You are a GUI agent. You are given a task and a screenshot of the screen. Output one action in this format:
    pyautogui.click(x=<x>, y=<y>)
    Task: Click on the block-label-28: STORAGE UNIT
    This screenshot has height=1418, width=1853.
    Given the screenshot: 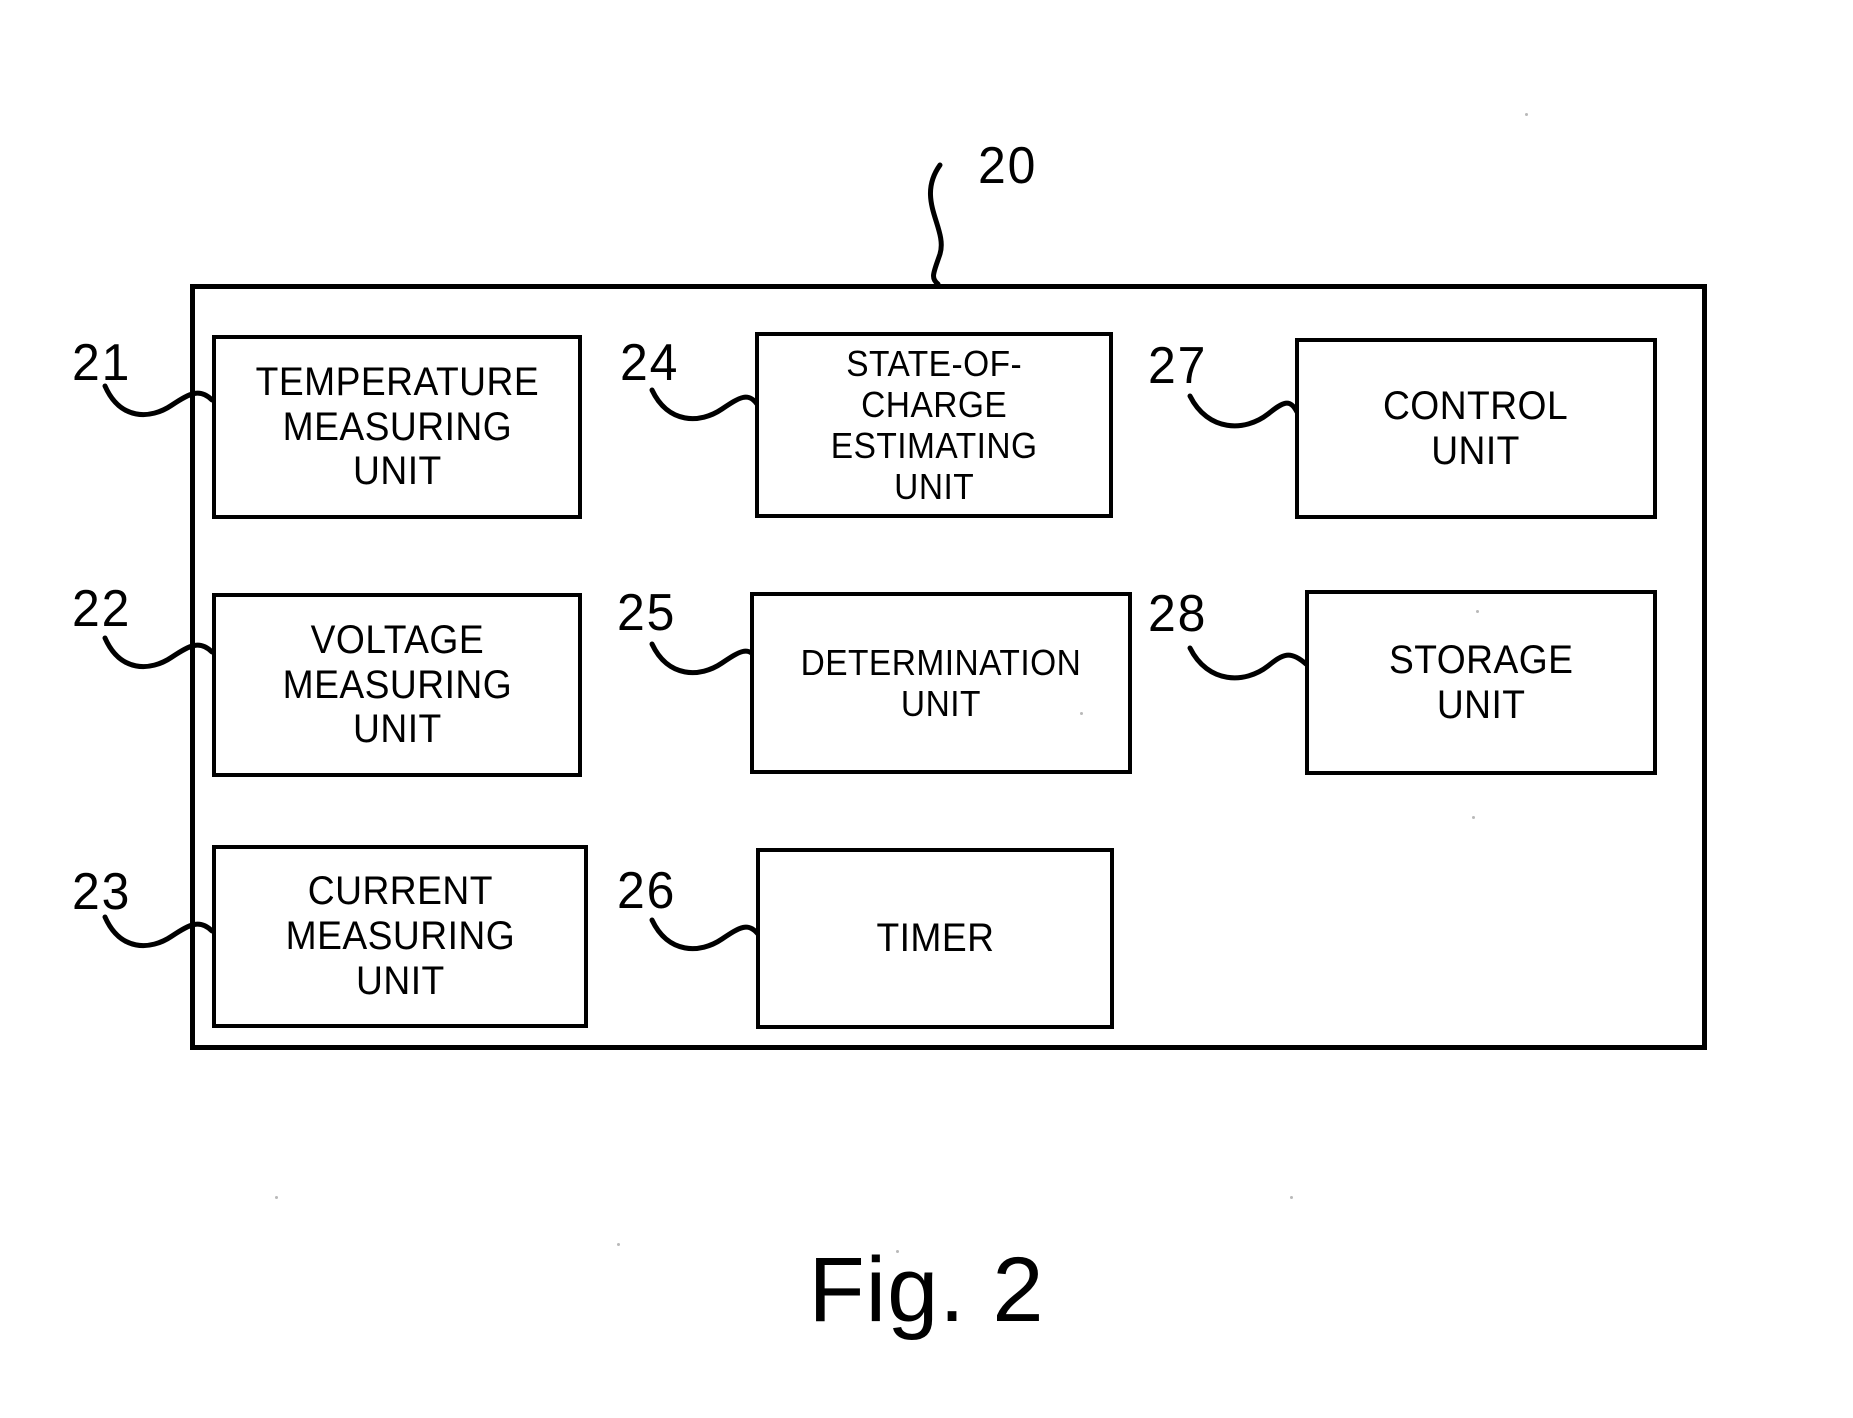 What is the action you would take?
    pyautogui.click(x=1481, y=682)
    